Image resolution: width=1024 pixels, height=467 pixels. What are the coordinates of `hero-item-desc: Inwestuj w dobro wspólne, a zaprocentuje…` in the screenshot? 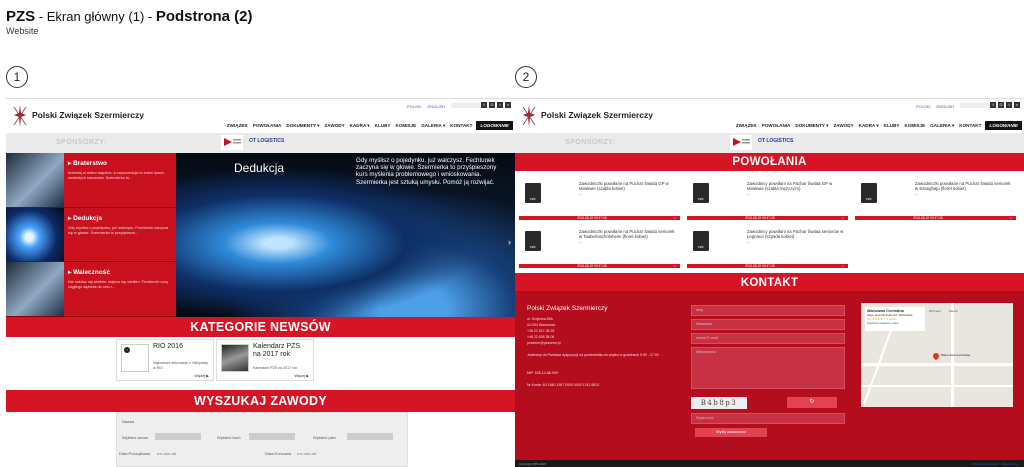 It's located at (116, 175).